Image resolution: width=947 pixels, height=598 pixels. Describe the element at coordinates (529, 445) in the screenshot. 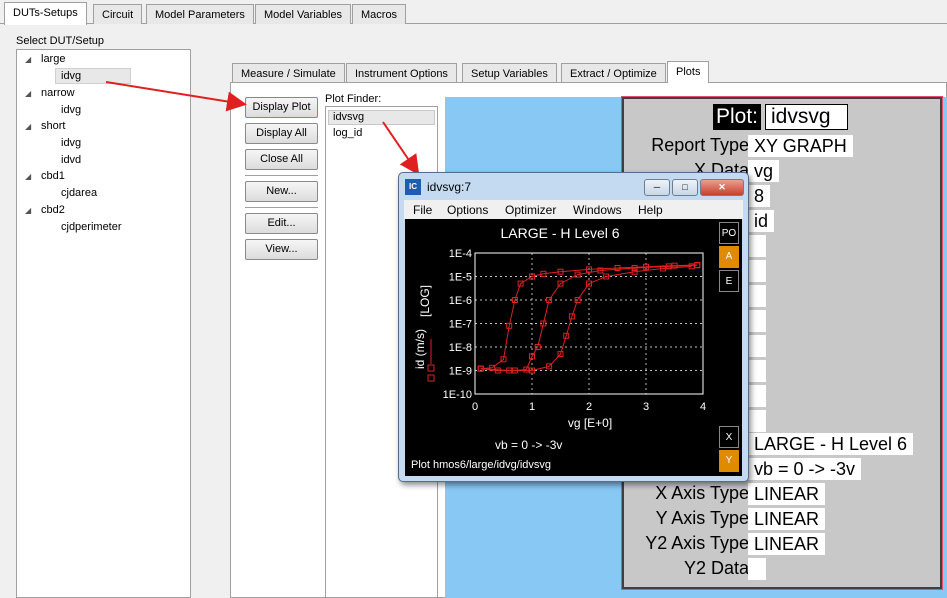

I see `plot-caption: vb = 0 -> -3v` at that location.